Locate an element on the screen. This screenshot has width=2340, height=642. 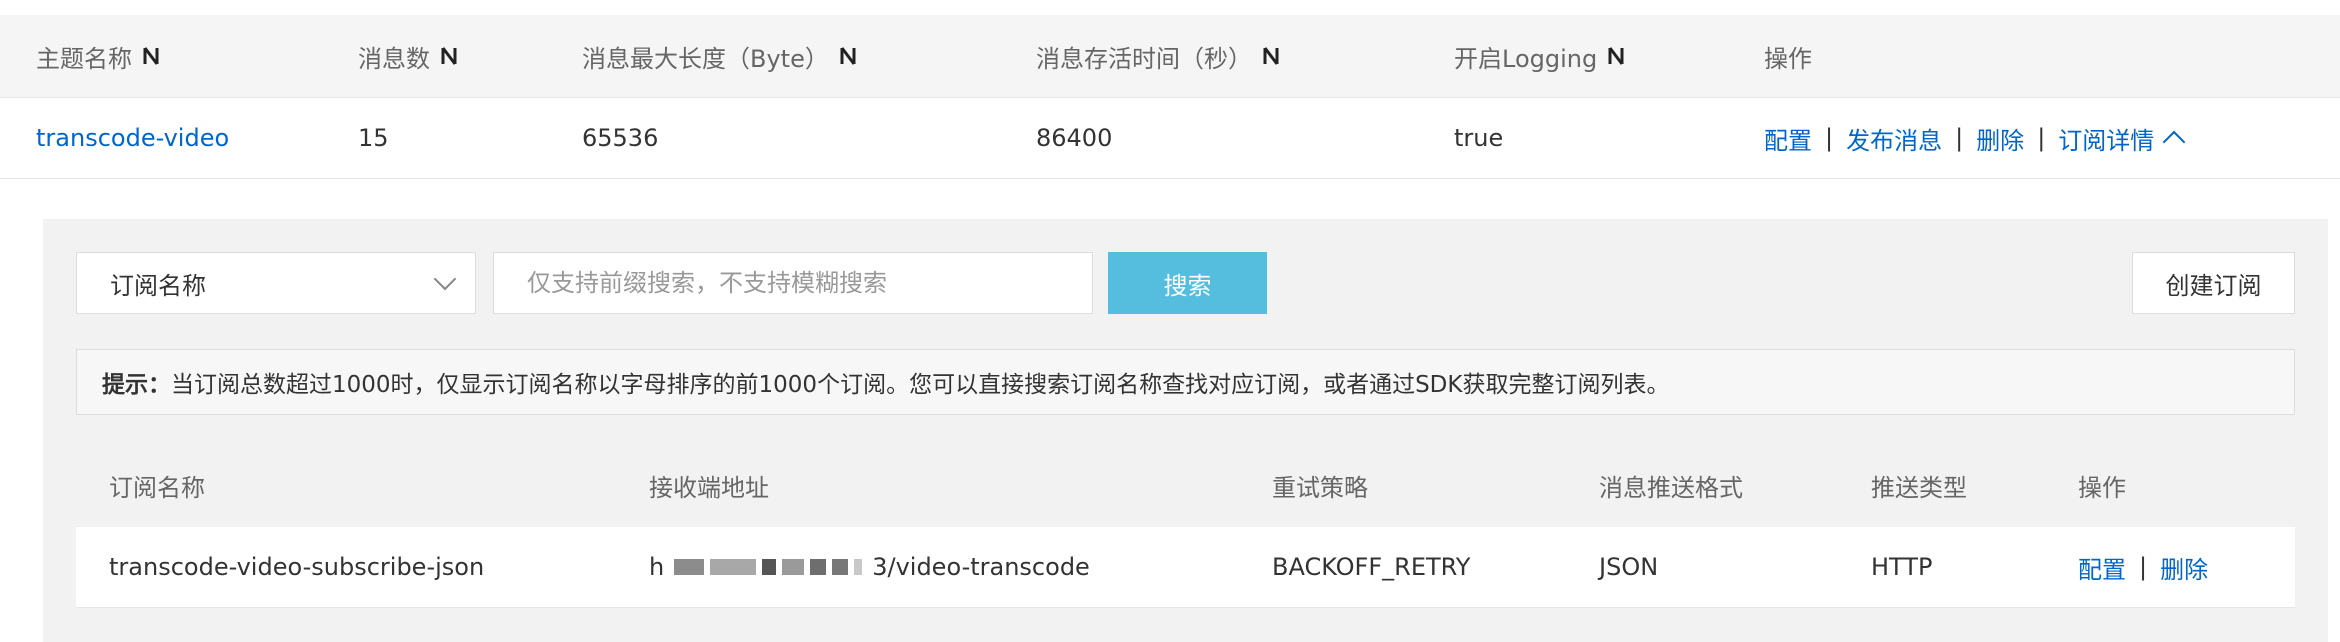
redacted-block is located at coordinates (771, 567).